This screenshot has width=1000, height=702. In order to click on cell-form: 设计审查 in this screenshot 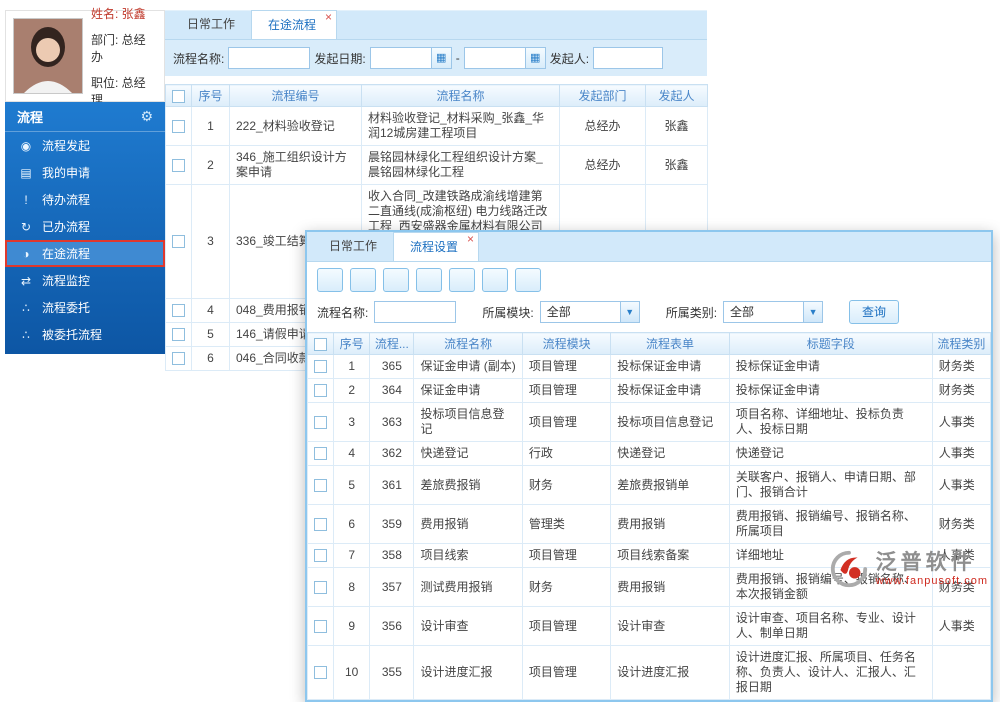, I will do `click(670, 626)`.